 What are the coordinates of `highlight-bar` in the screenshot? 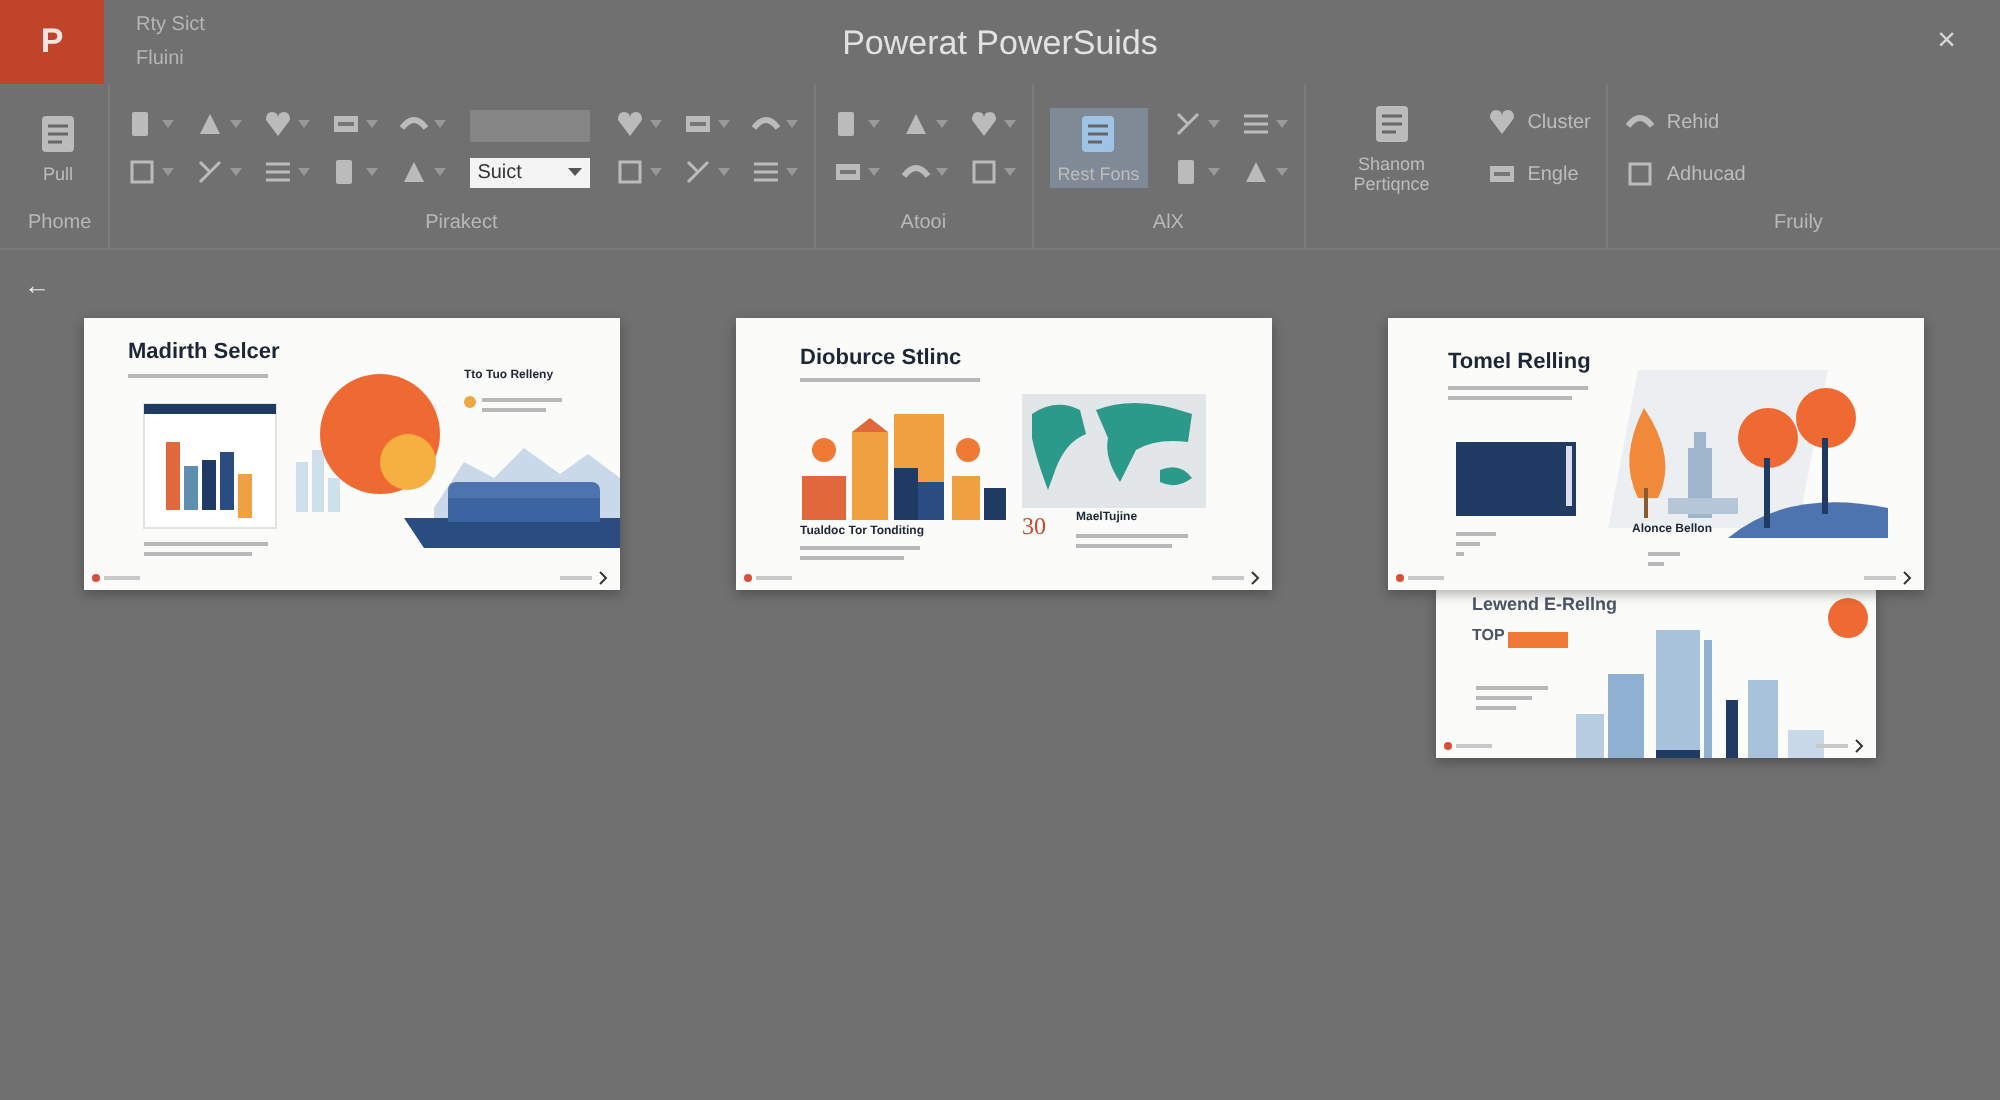 It's located at (1538, 640).